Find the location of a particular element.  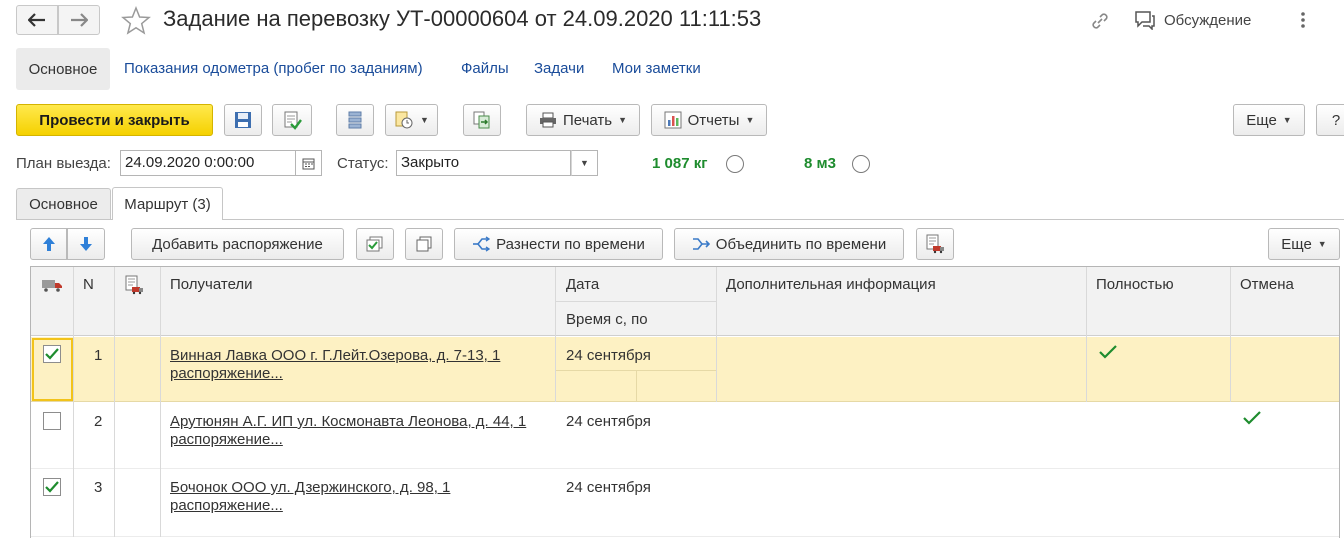

arrow-up-icon is located at coordinates (48, 244).